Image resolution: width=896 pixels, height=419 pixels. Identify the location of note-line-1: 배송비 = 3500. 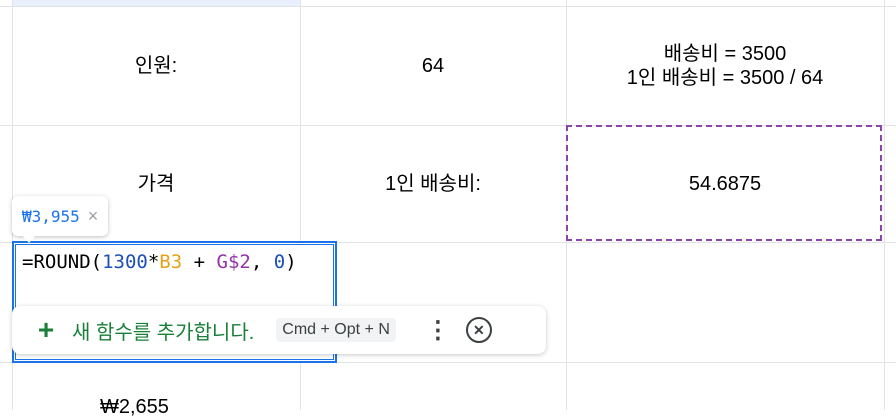
(725, 54).